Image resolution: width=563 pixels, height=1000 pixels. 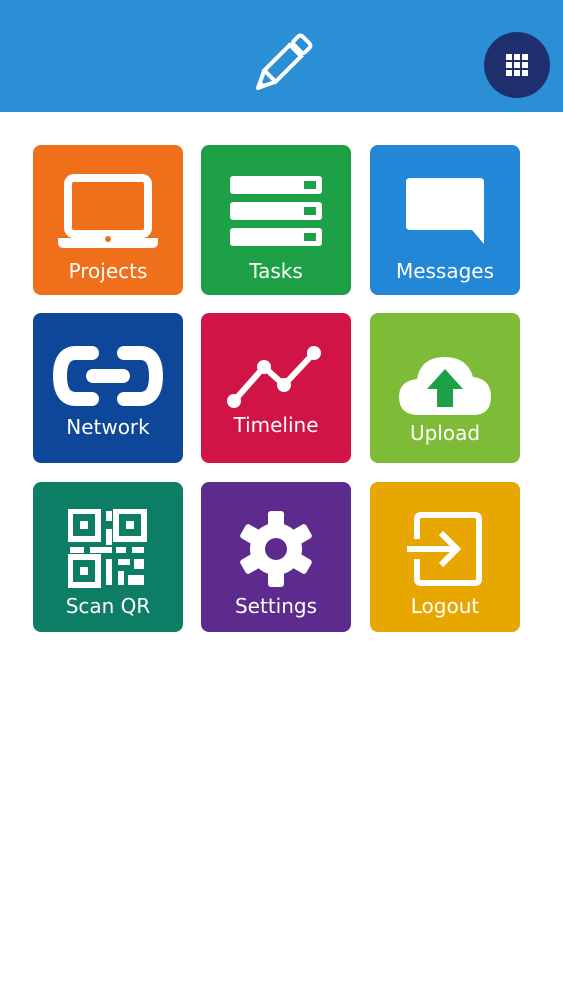 I want to click on grid-icon, so click(x=517, y=65).